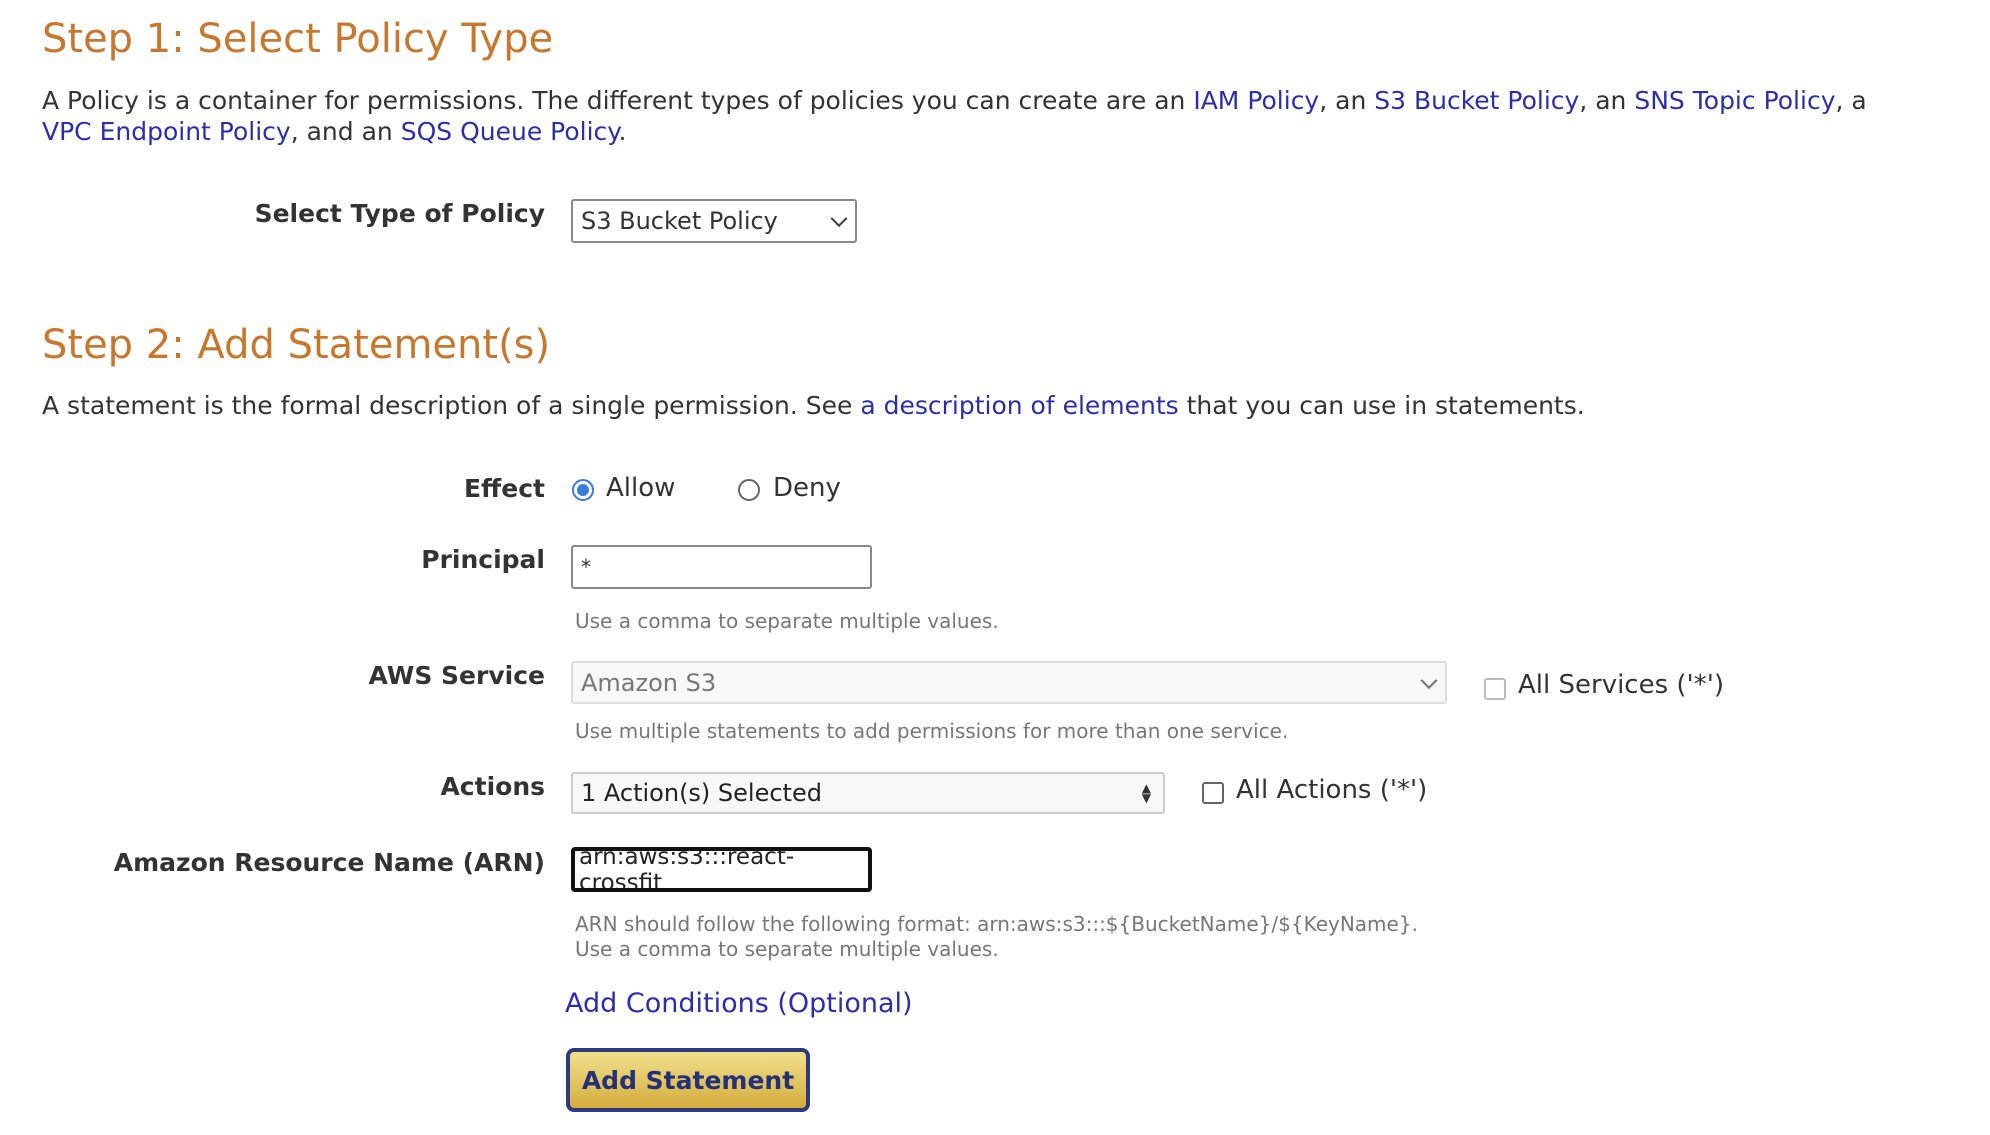 The image size is (1990, 1135). Describe the element at coordinates (583, 490) in the screenshot. I see `allow-radio` at that location.